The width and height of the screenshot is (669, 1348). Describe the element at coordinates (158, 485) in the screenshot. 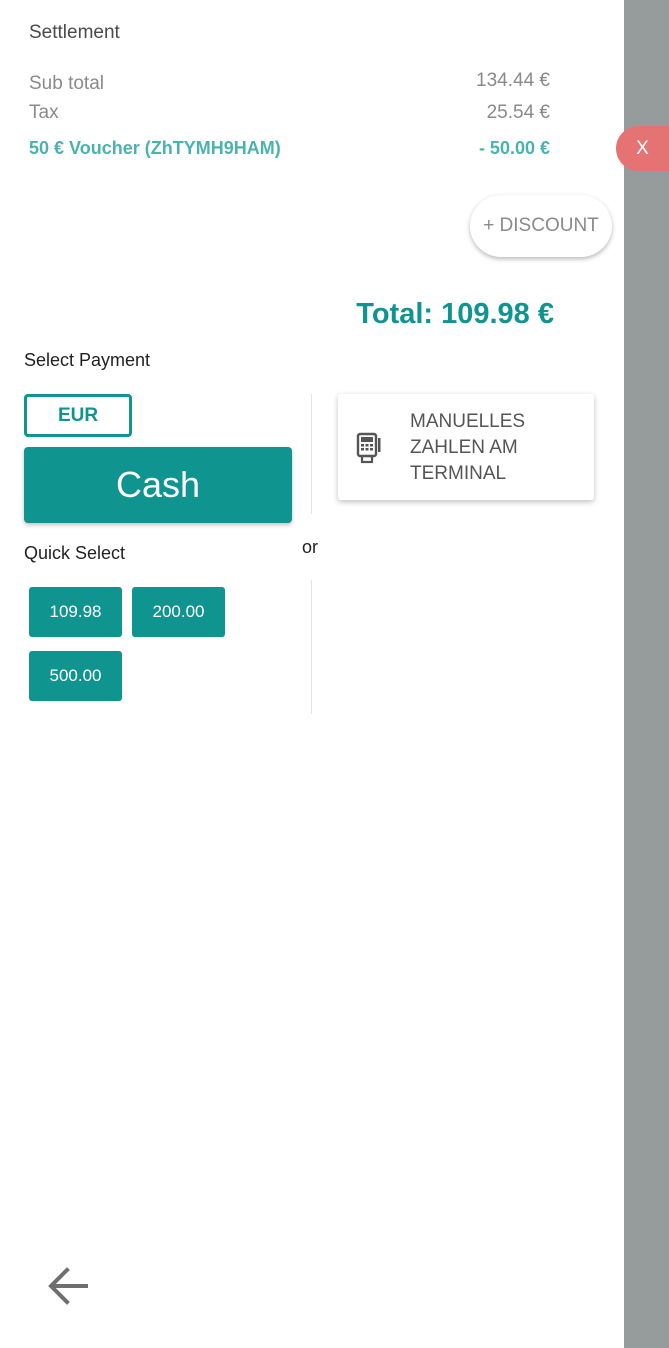

I see `cash-payment-button: Cash` at that location.